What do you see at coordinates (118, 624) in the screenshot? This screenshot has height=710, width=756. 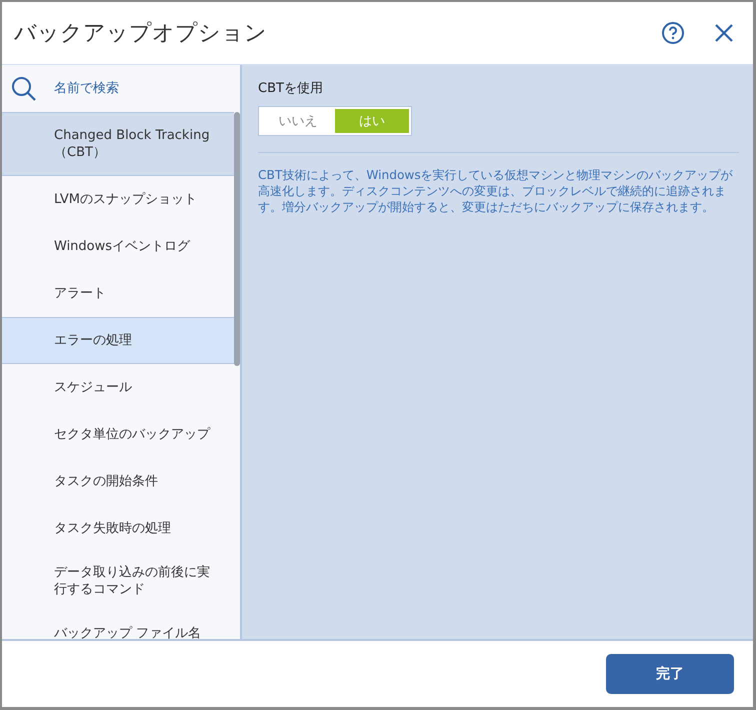 I see `sidebar-item: バックアップ ファイル名` at bounding box center [118, 624].